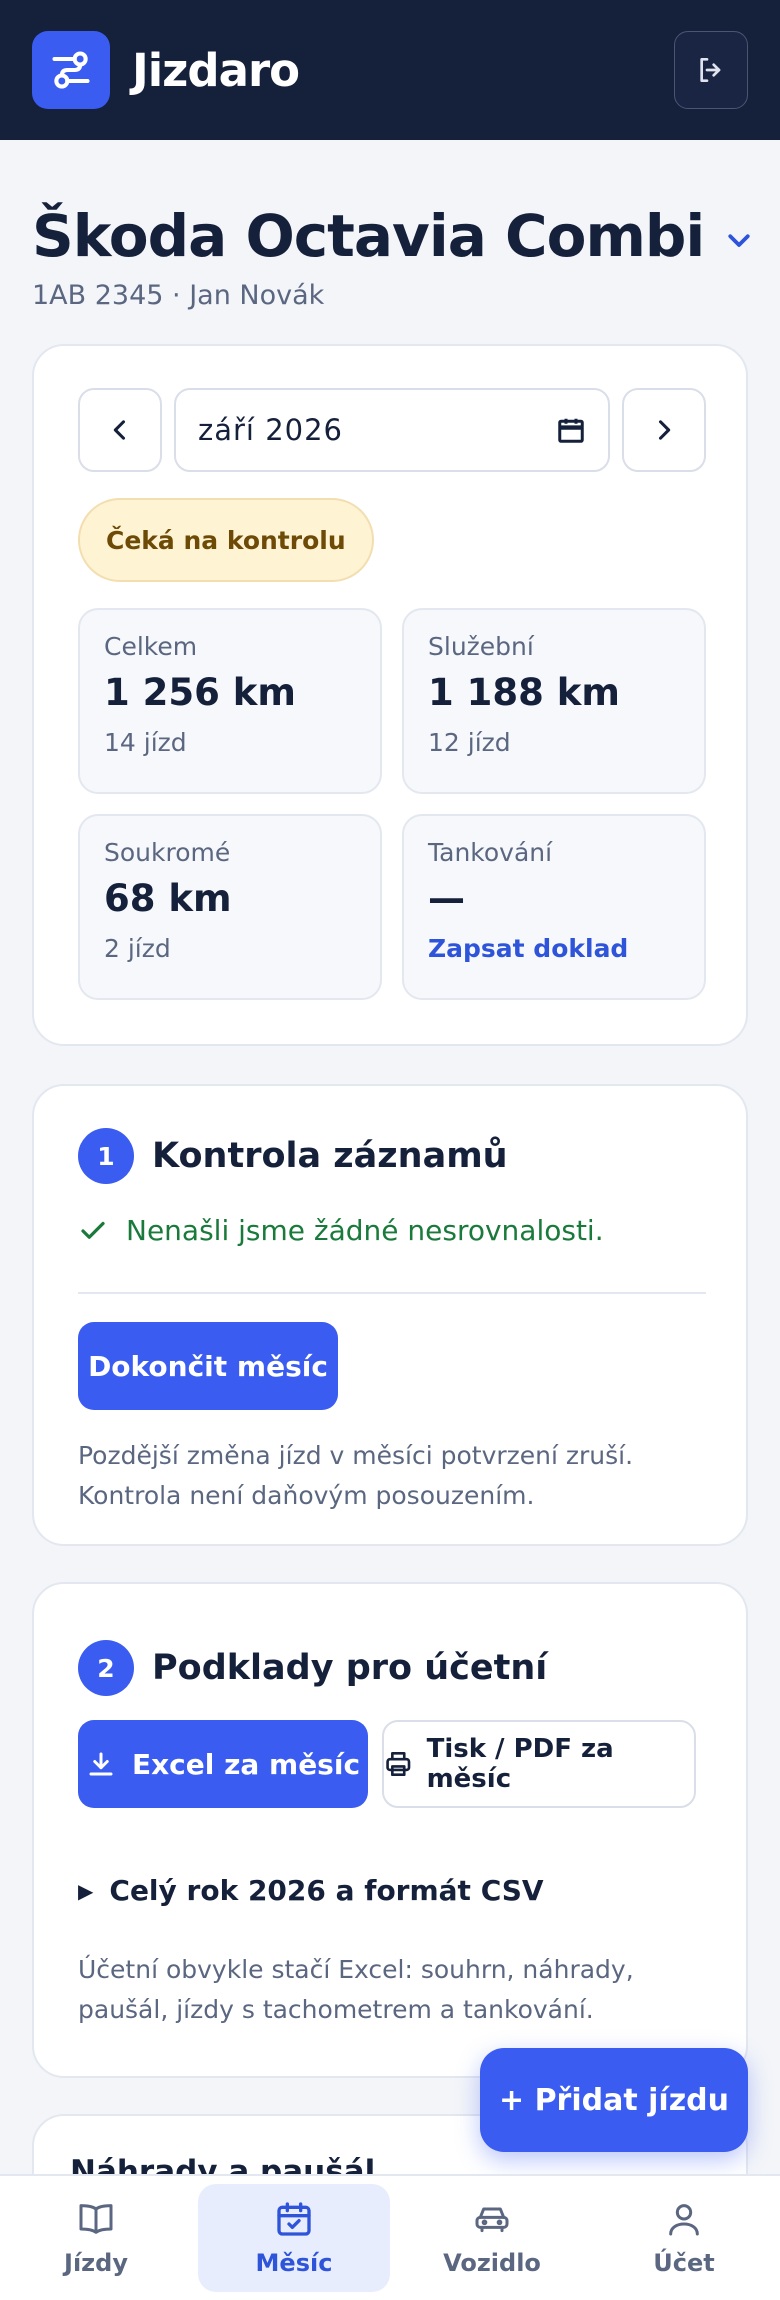 The height and width of the screenshot is (2300, 780). I want to click on car-icon, so click(492, 2220).